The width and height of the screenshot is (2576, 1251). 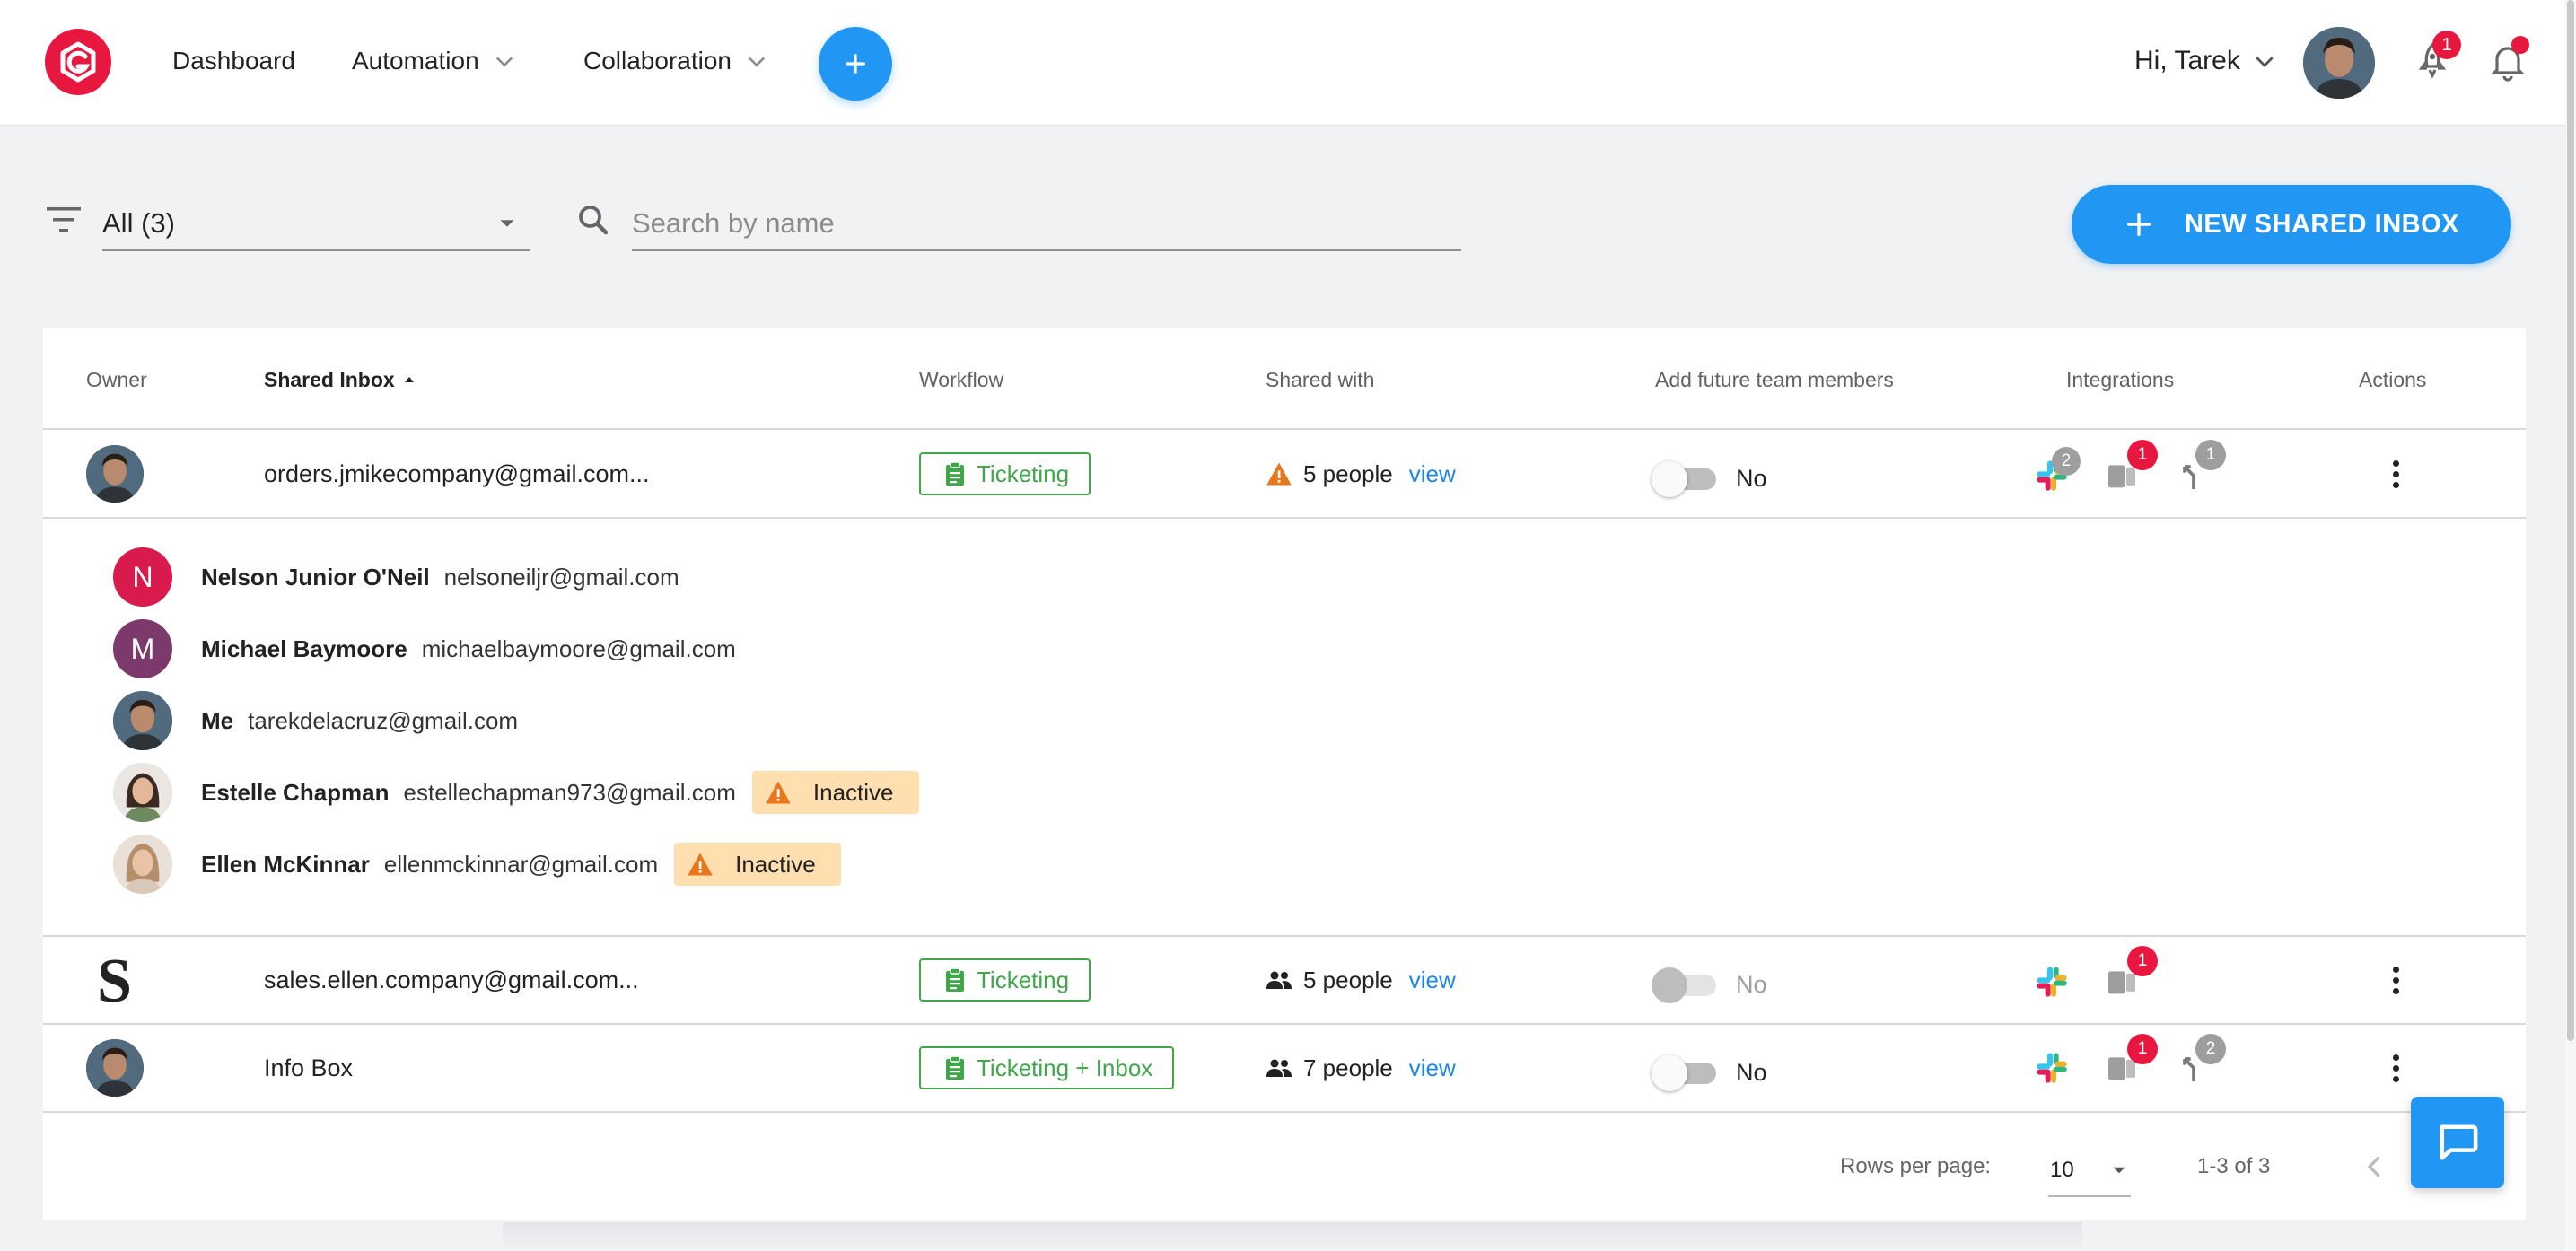 What do you see at coordinates (138, 223) in the screenshot?
I see `filter-selected-value: All (3)` at bounding box center [138, 223].